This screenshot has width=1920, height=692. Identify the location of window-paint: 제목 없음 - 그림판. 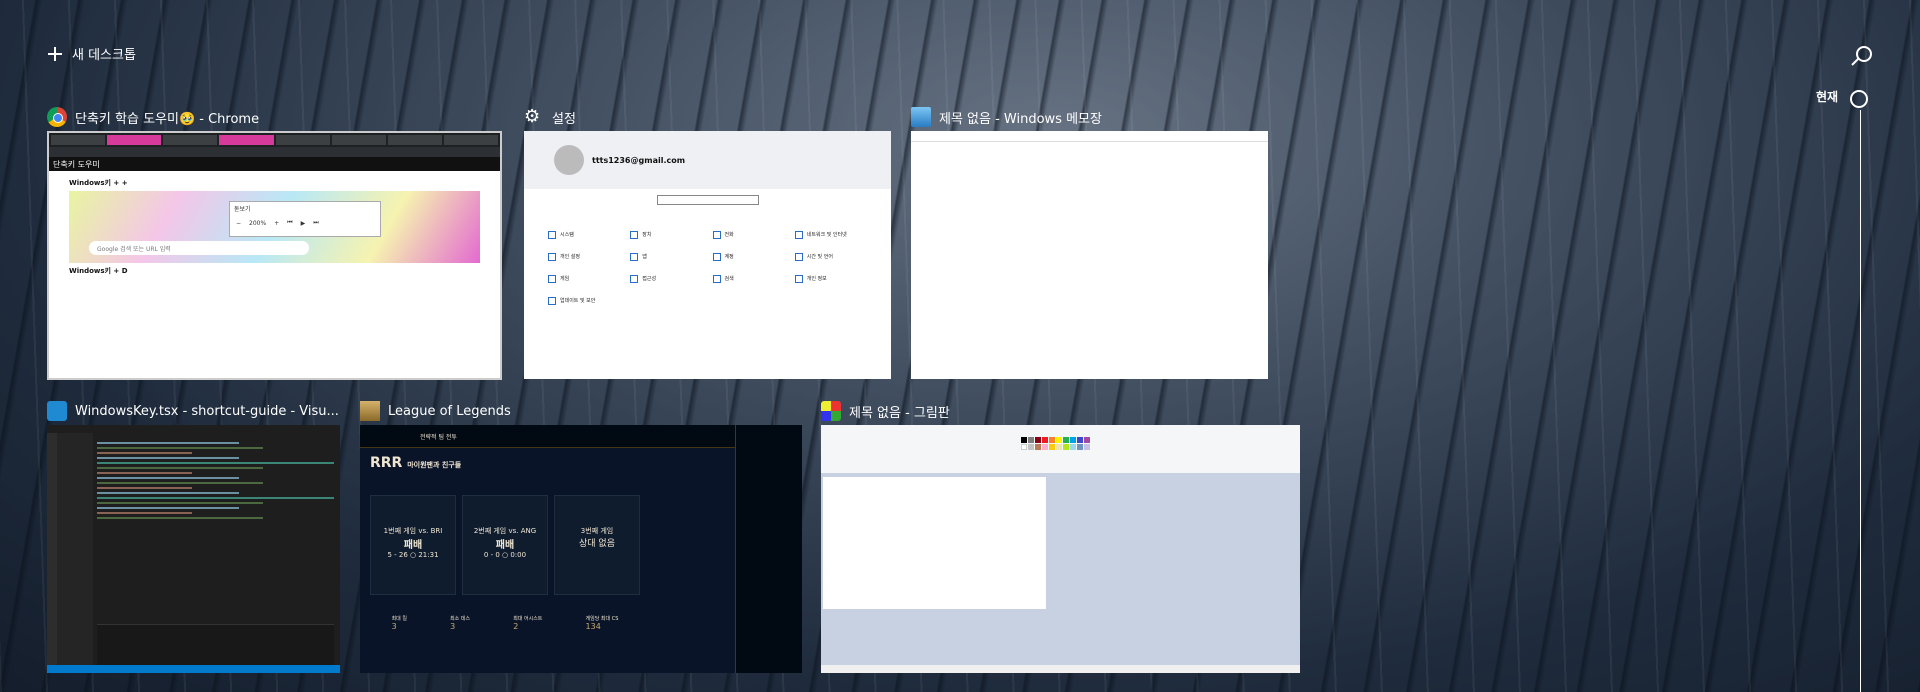
(1060, 537).